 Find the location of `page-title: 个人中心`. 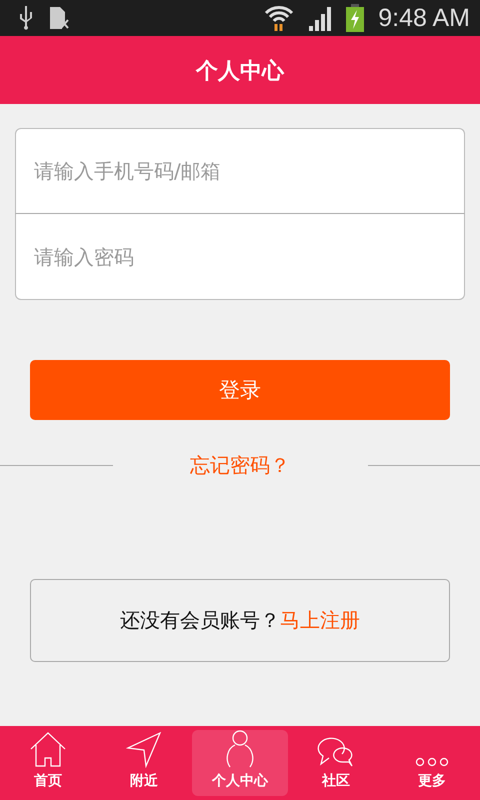

page-title: 个人中心 is located at coordinates (240, 72).